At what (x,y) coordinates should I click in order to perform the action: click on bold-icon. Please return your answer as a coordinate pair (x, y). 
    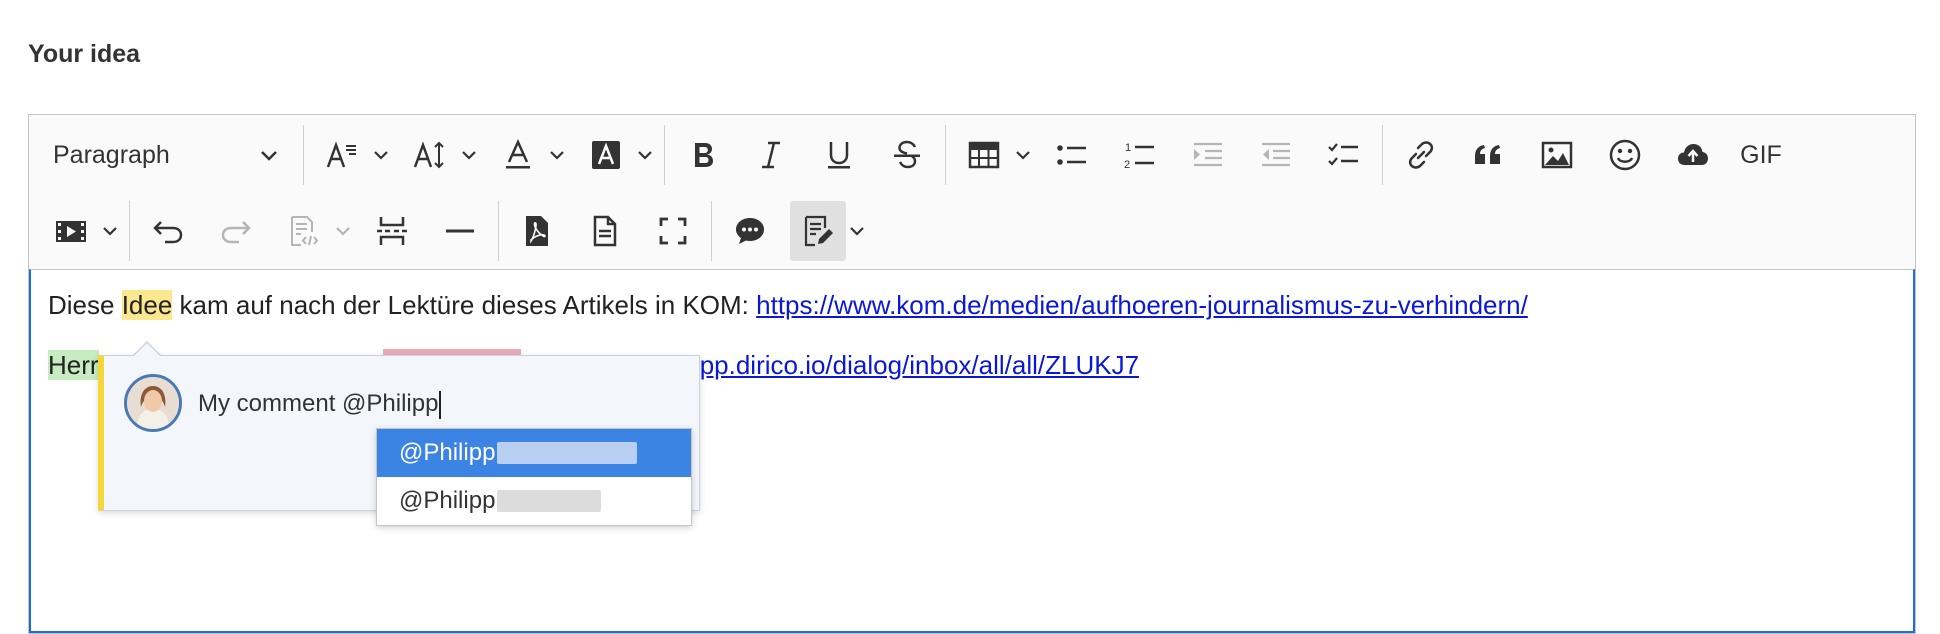
    Looking at the image, I should click on (704, 155).